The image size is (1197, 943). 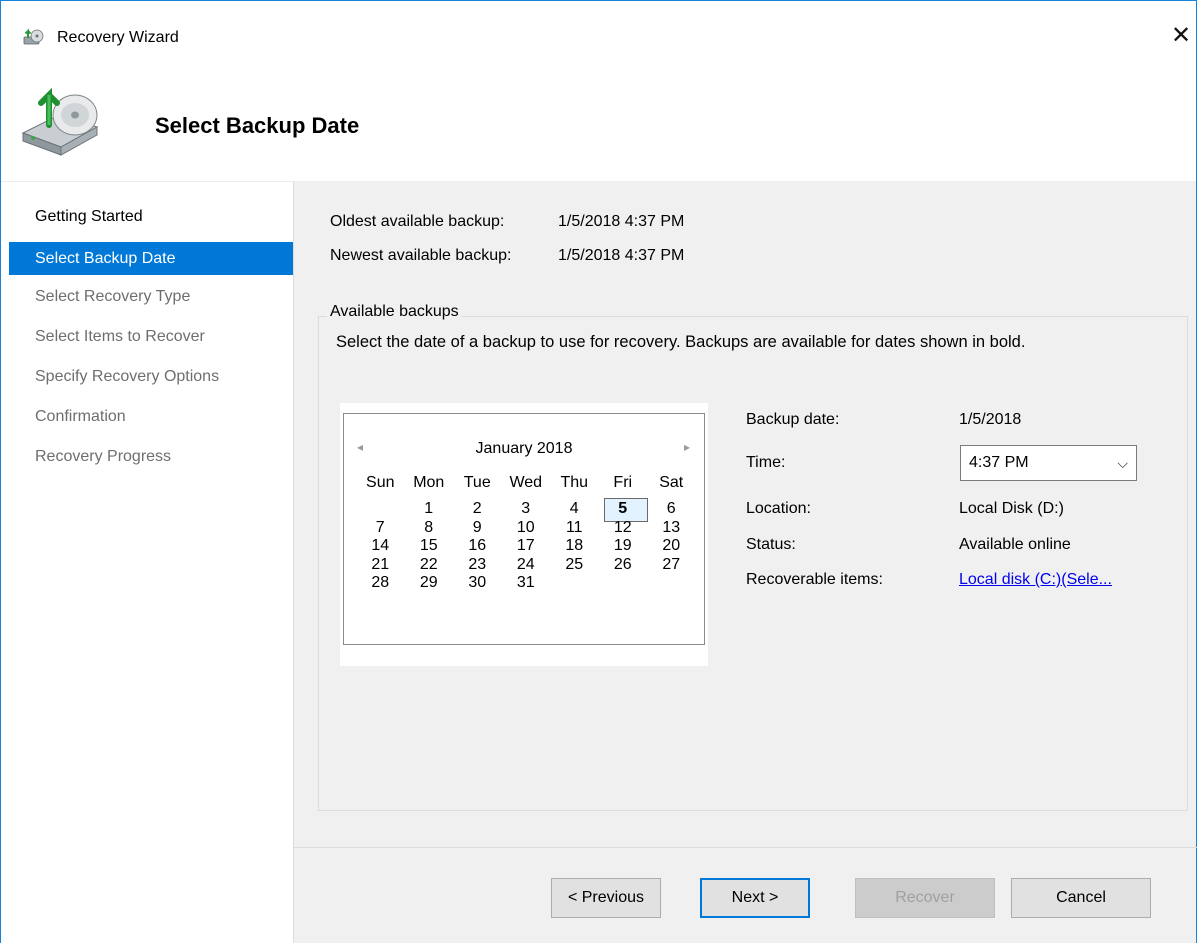 I want to click on time-select: 4:37 PM ⌵, so click(x=1048, y=463).